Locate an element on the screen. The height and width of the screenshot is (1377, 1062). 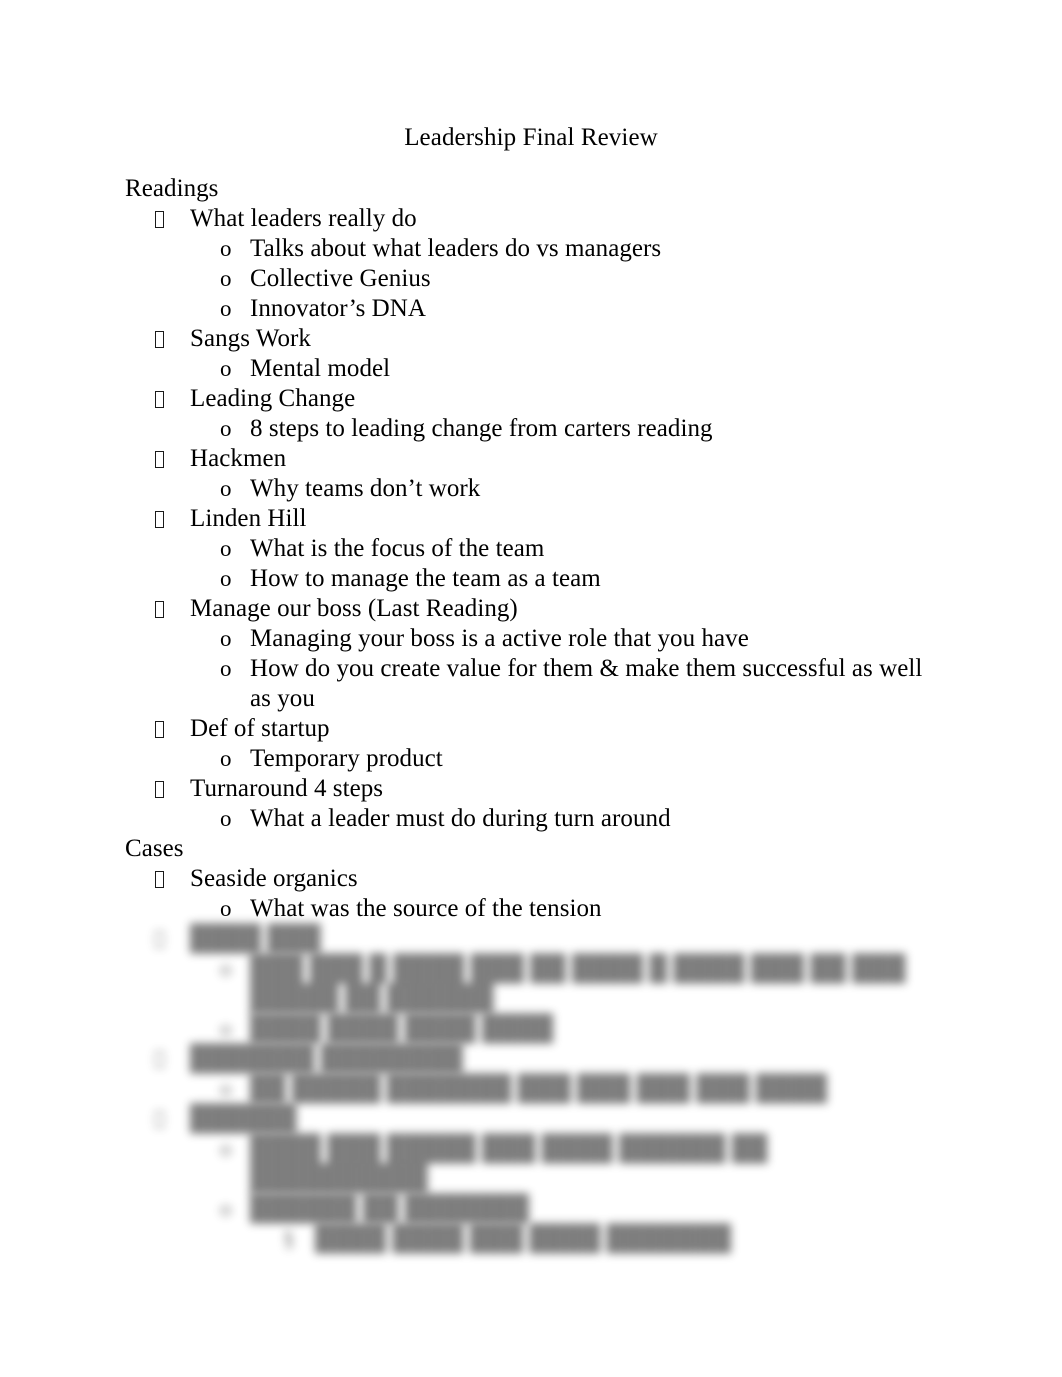
outline-subitem-label: What was the source of the tension is located at coordinates (426, 908).